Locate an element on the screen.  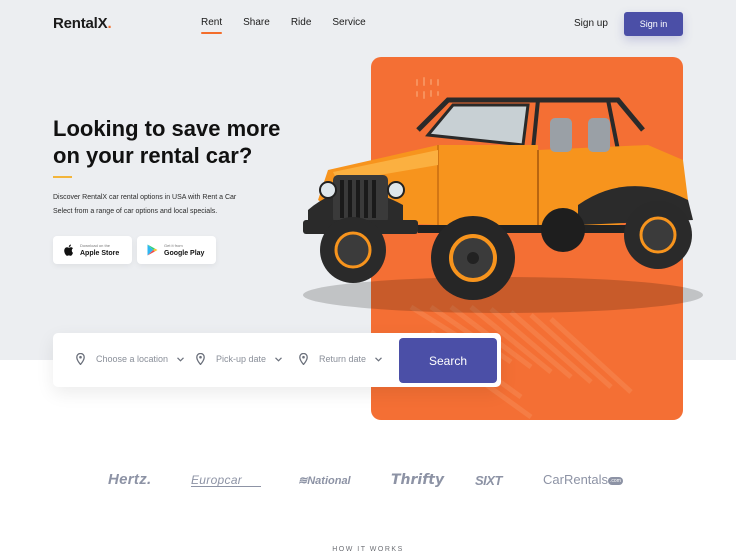
logo-text: RentalX is located at coordinates (80, 23).